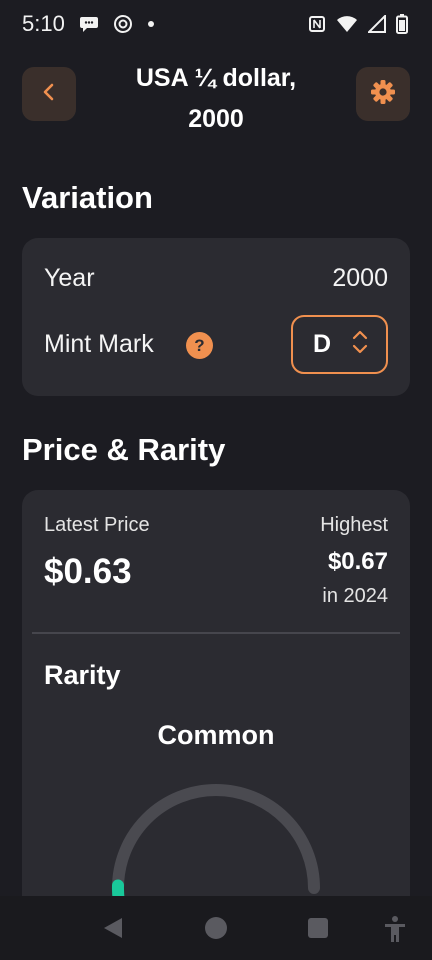 This screenshot has height=960, width=432. I want to click on accessibility-icon, so click(395, 931).